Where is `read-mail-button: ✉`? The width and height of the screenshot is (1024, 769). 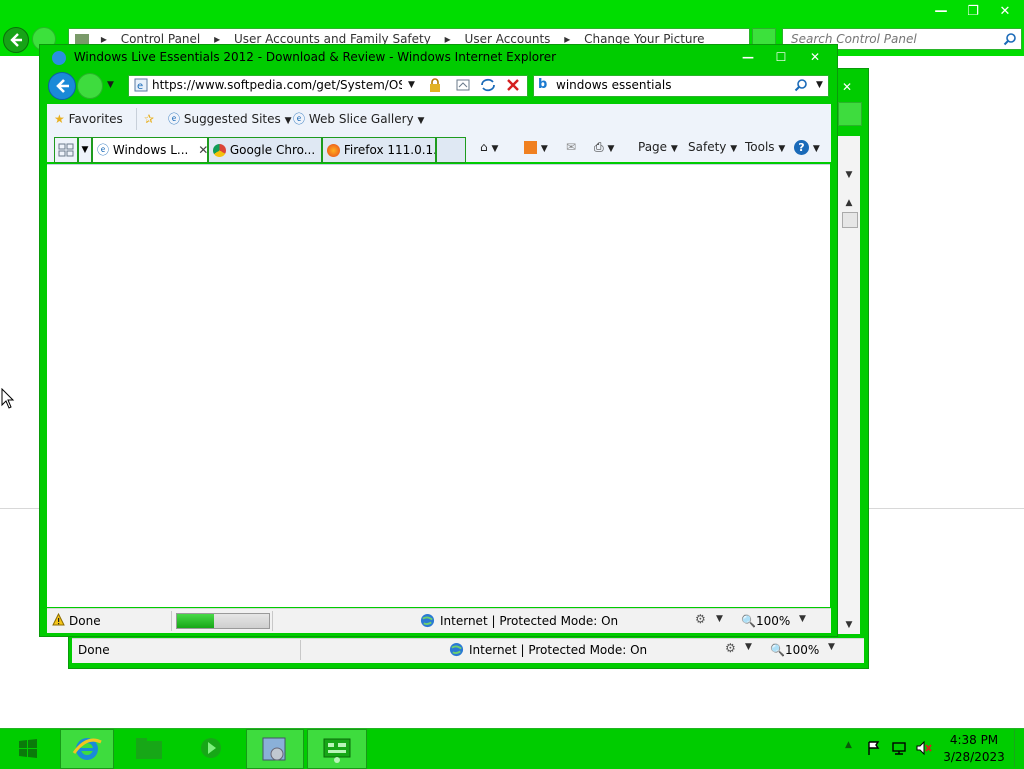 read-mail-button: ✉ is located at coordinates (571, 147).